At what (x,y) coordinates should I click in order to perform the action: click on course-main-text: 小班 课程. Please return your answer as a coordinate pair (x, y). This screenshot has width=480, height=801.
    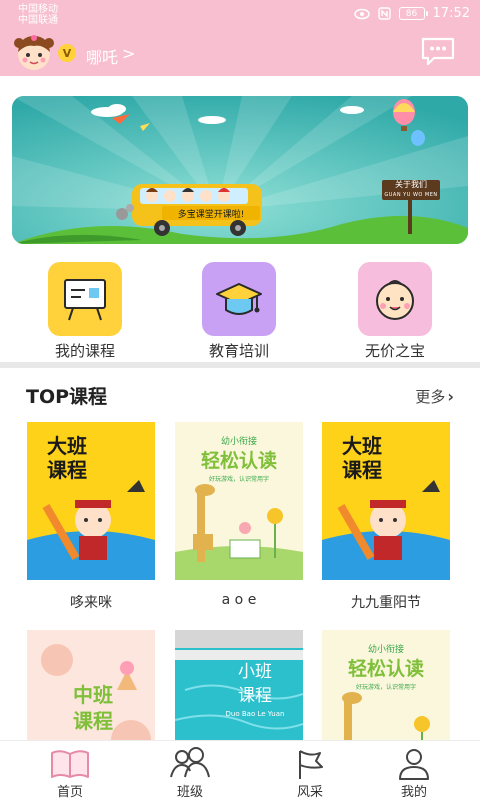
    Looking at the image, I should click on (255, 684).